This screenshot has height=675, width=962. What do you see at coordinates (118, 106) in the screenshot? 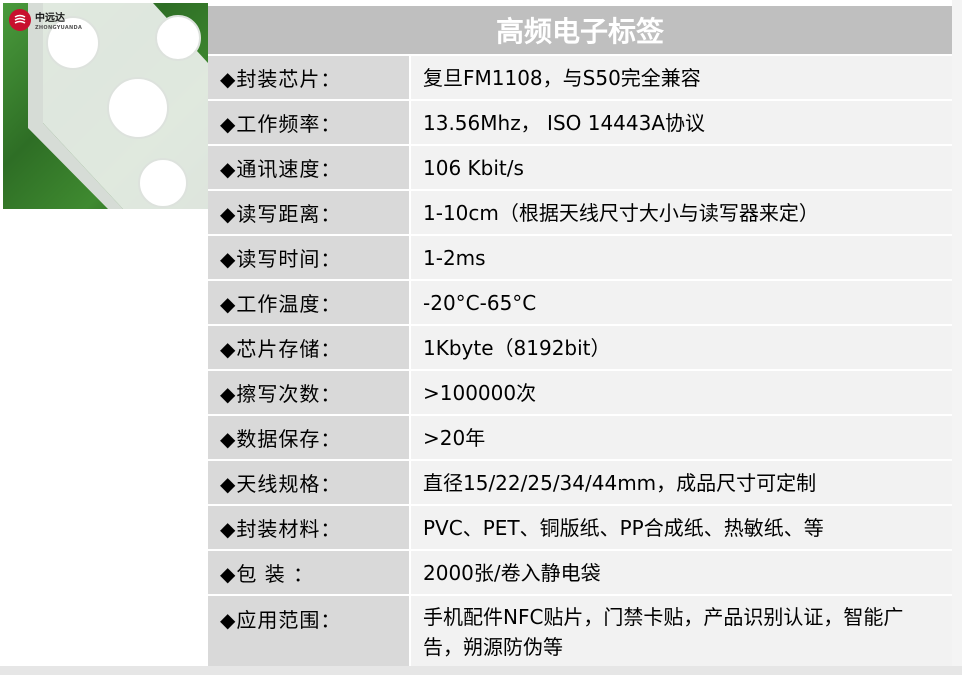
I see `label-roll-illustration` at bounding box center [118, 106].